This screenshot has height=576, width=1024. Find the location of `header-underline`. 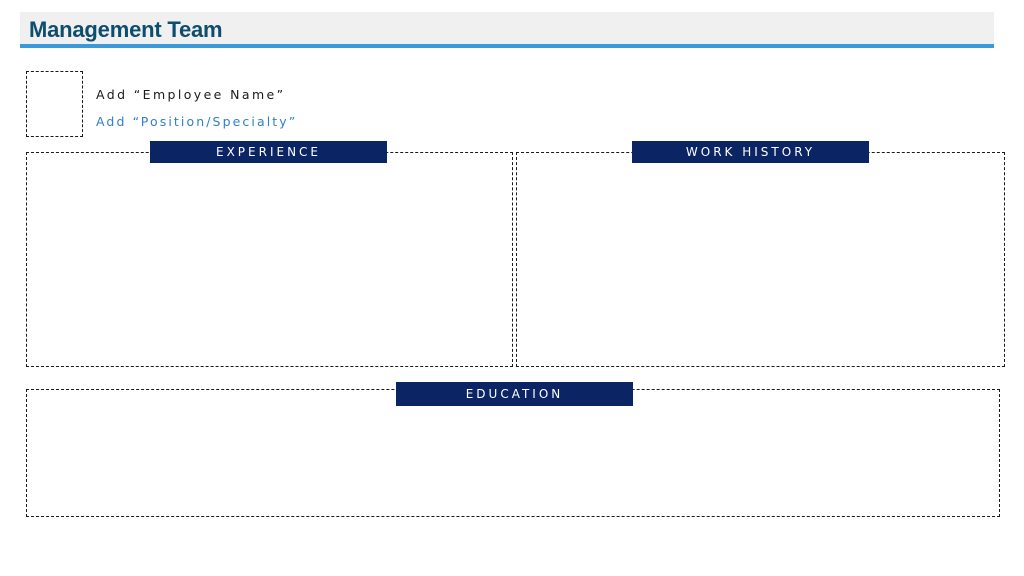

header-underline is located at coordinates (507, 46).